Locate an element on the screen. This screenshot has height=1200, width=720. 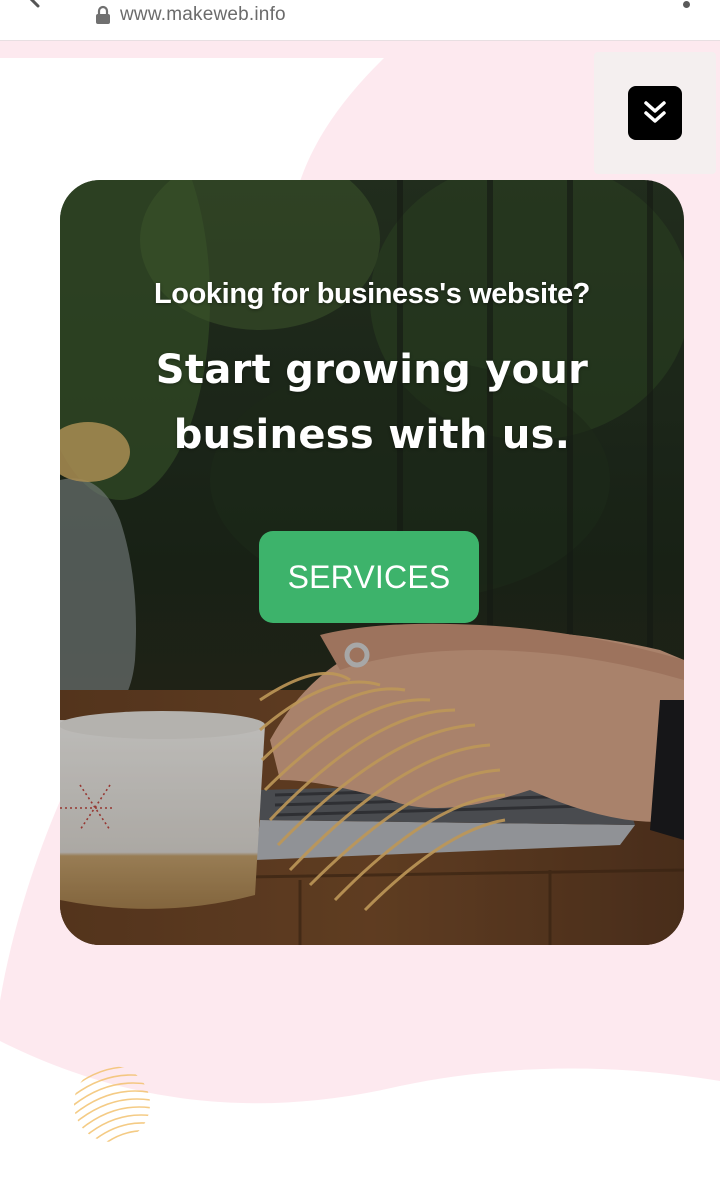
double-chevron-down-icon is located at coordinates (655, 112).